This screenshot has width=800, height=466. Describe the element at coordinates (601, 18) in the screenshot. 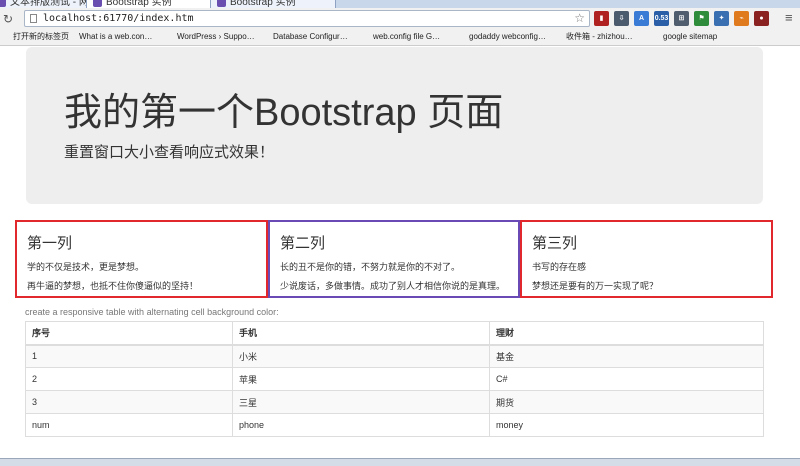

I see `bookmark-ext-icon: ▮` at that location.